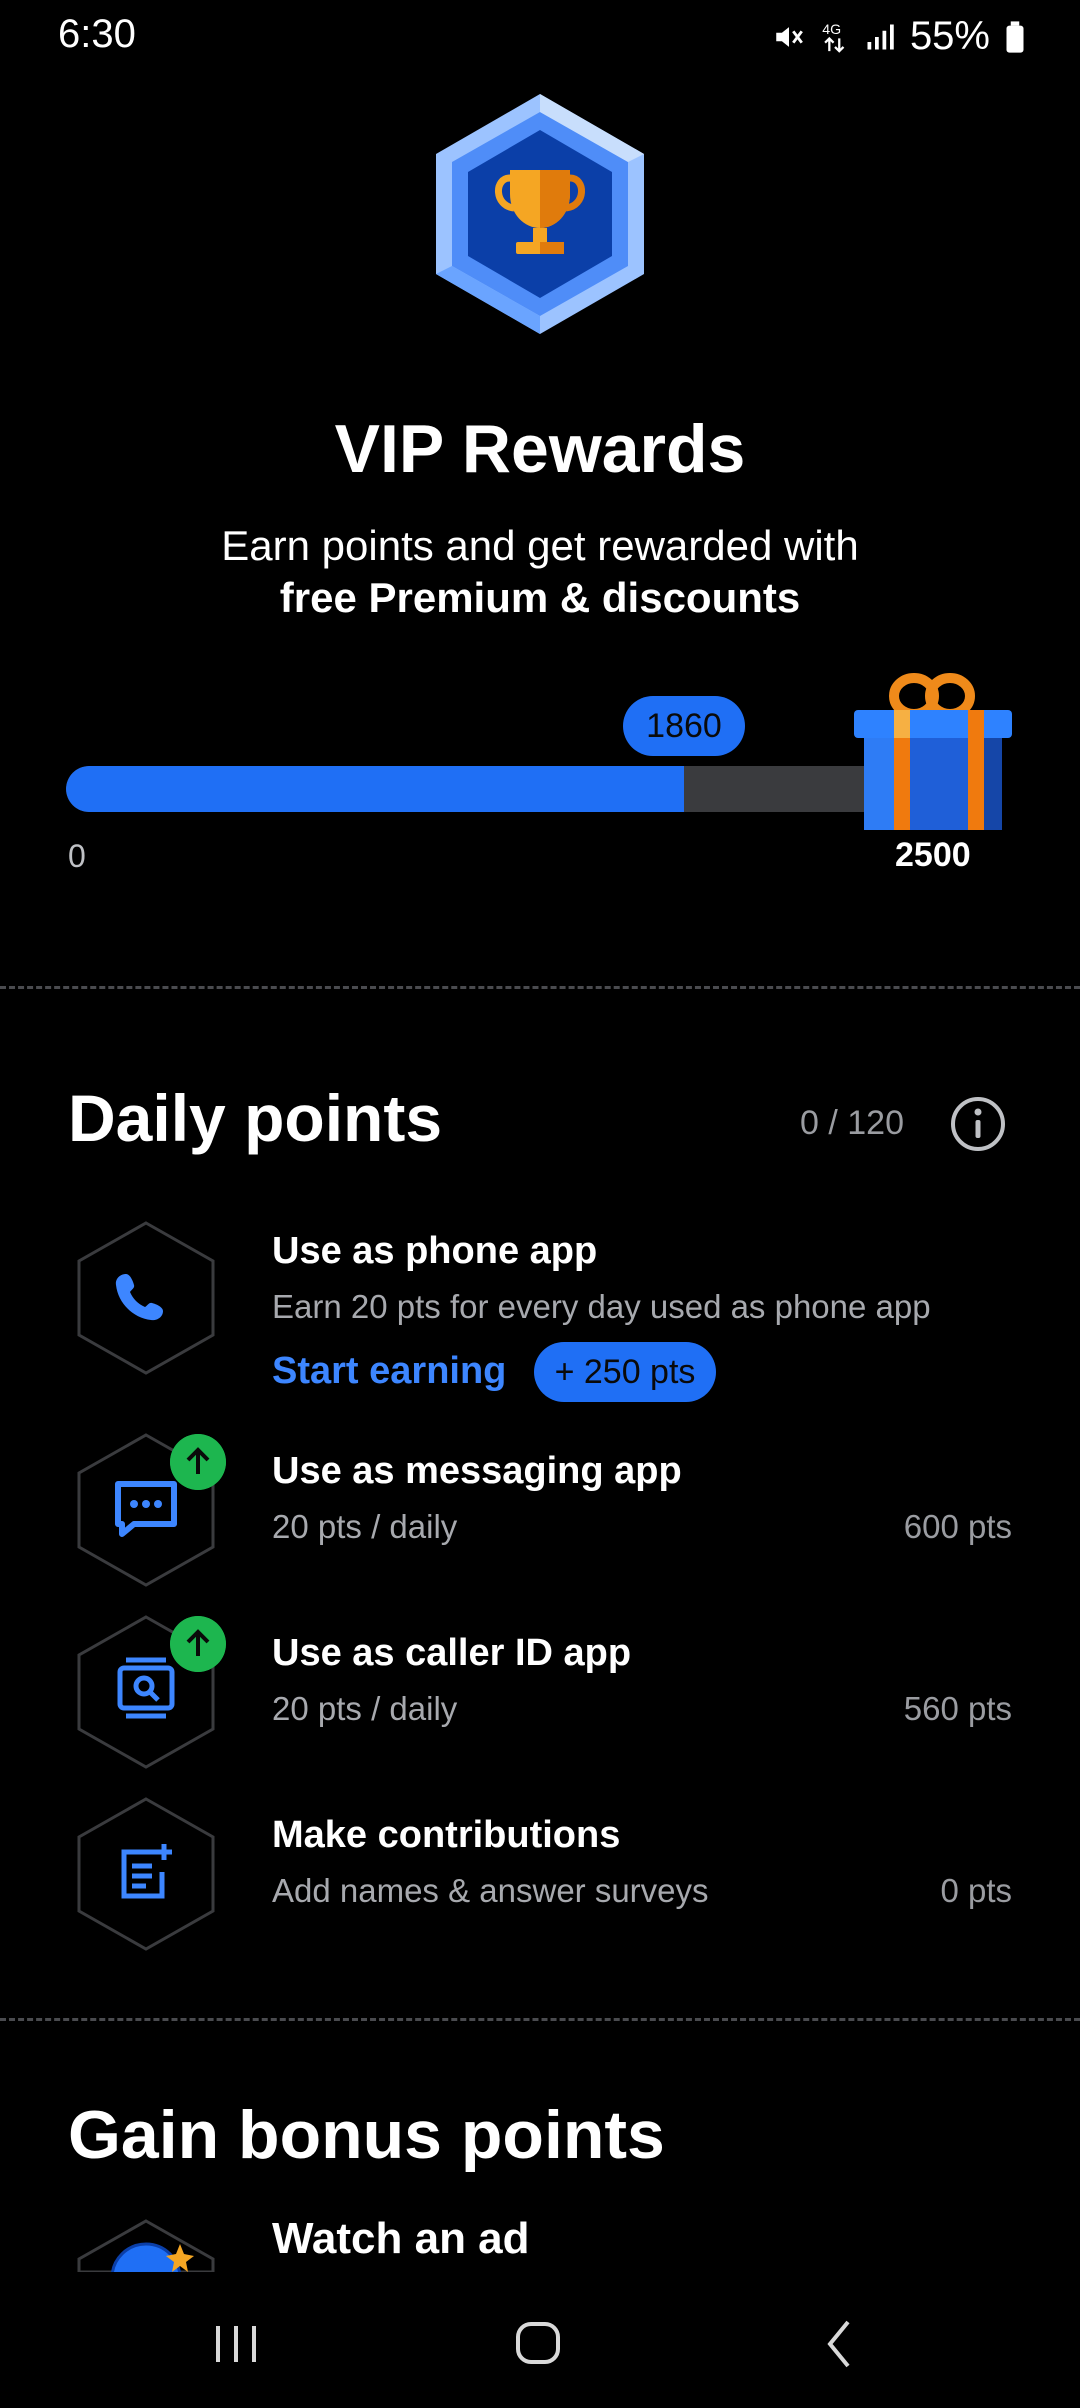 Image resolution: width=1080 pixels, height=2408 pixels. Describe the element at coordinates (899, 36) in the screenshot. I see `status-icons: 4G 55%` at that location.